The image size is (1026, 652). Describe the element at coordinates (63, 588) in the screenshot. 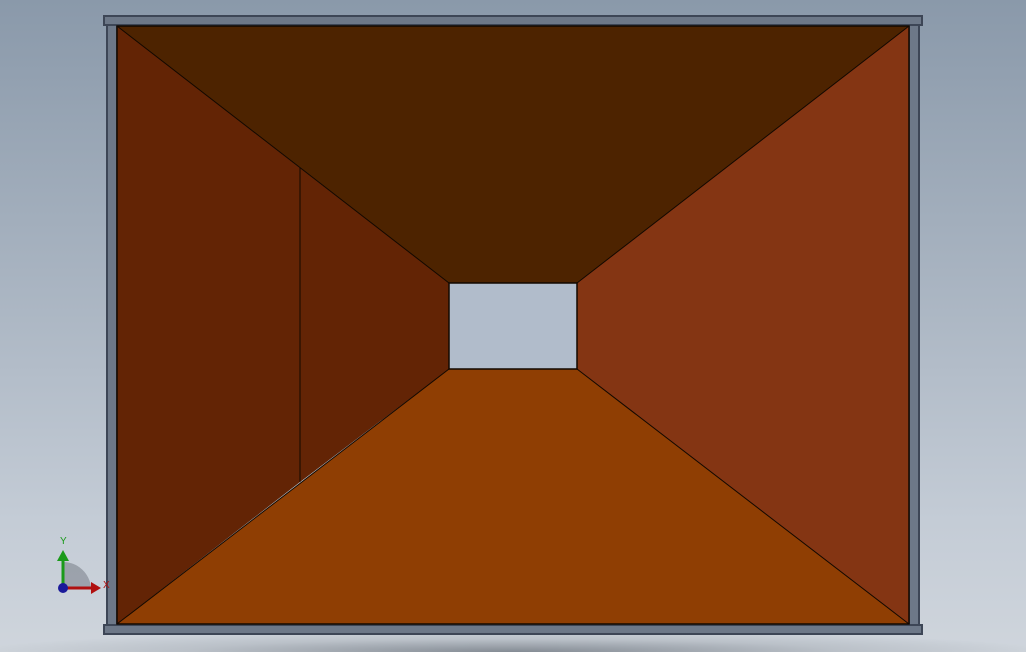

I see `origin-dot` at that location.